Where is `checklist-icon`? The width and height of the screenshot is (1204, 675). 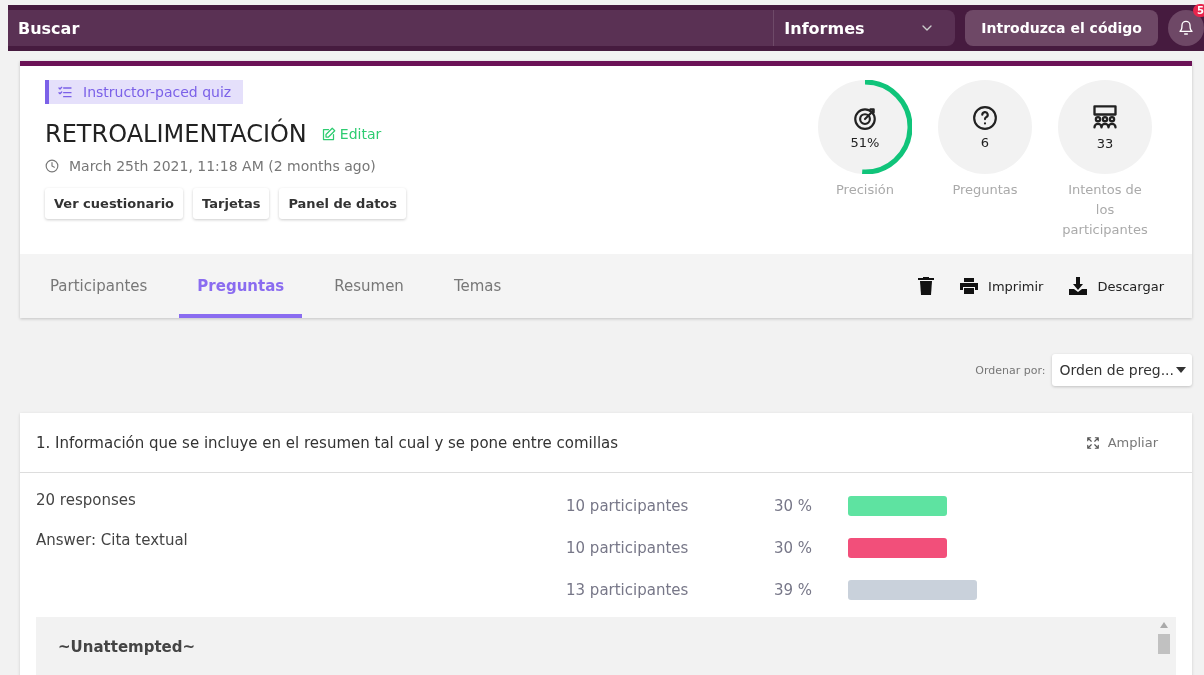 checklist-icon is located at coordinates (65, 92).